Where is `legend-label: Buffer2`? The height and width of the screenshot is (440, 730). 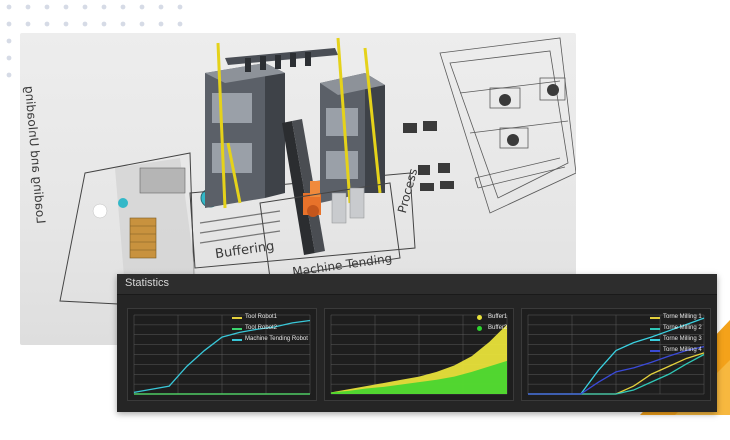 legend-label: Buffer2 is located at coordinates (498, 328).